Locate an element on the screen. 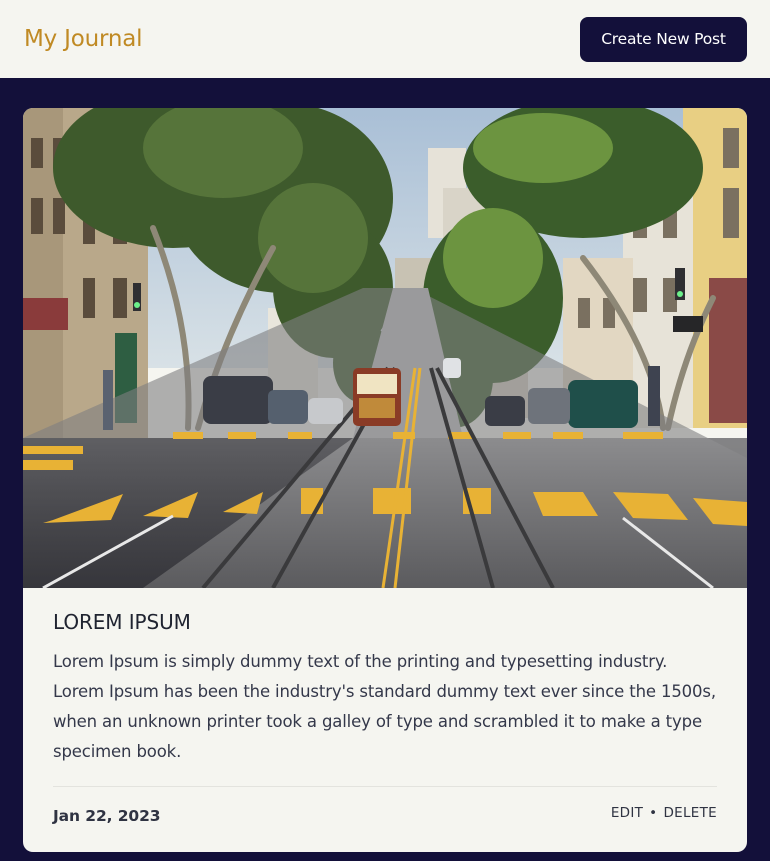  brand-title: My Journal is located at coordinates (83, 39).